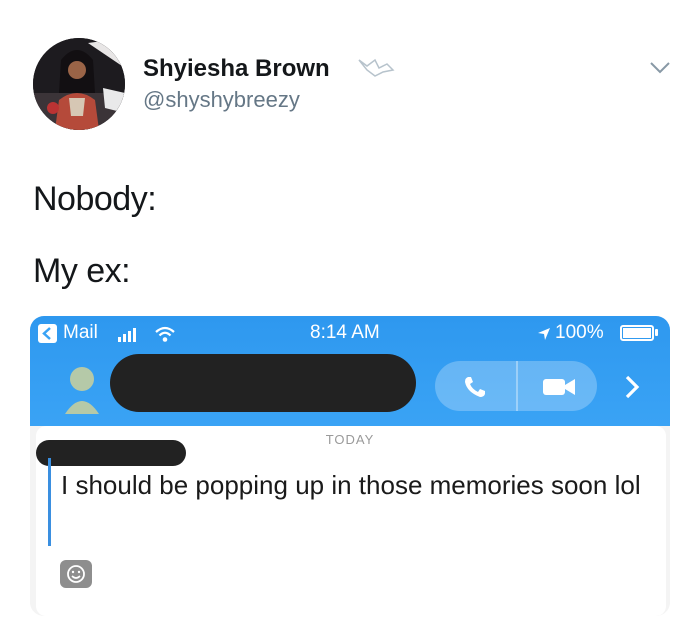 This screenshot has height=639, width=700. Describe the element at coordinates (236, 69) in the screenshot. I see `author-name: Shyiesha Brown` at that location.